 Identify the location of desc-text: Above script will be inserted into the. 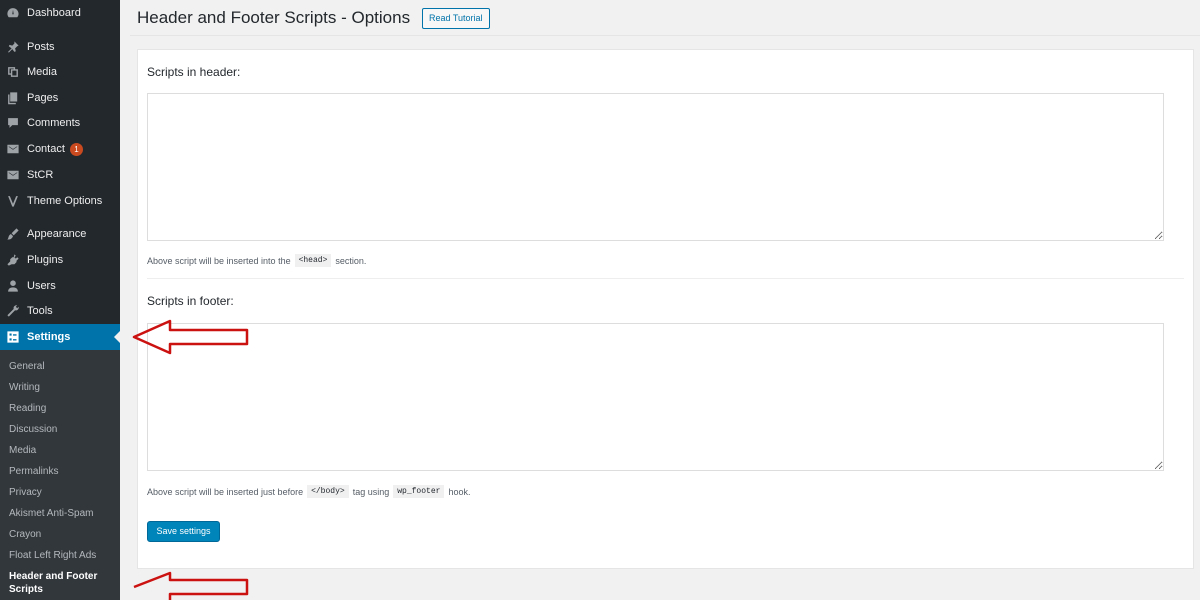
(219, 260).